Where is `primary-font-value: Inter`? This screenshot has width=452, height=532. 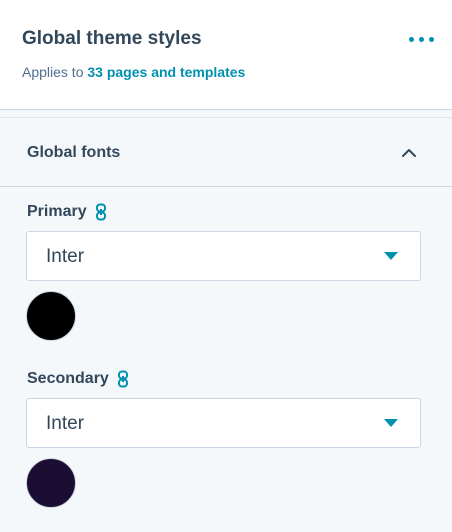
primary-font-value: Inter is located at coordinates (65, 256).